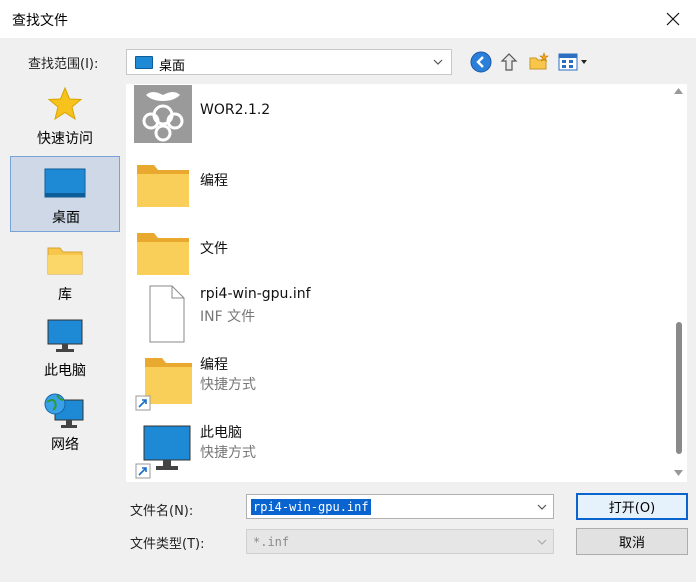 This screenshot has height=582, width=696. What do you see at coordinates (65, 276) in the screenshot?
I see `place-library: 库` at bounding box center [65, 276].